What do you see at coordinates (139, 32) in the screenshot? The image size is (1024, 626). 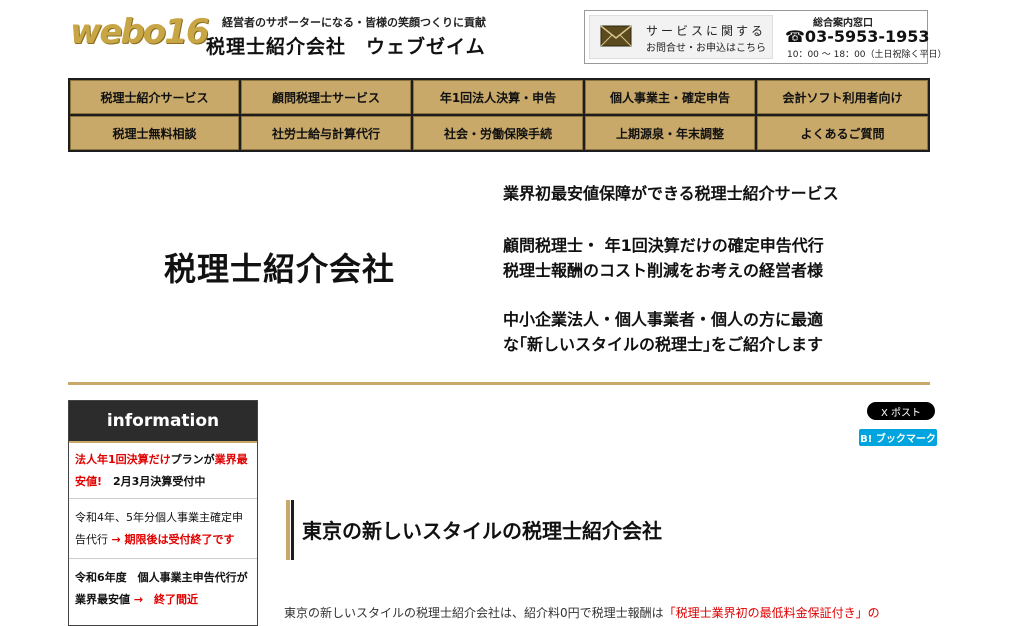 I see `logo-text: webo16` at bounding box center [139, 32].